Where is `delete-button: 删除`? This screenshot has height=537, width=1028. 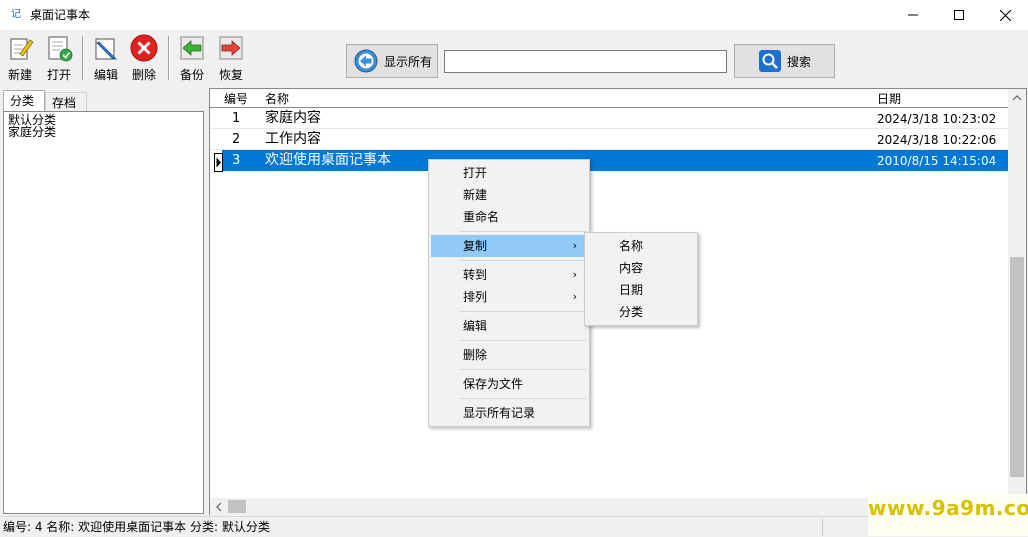
delete-button: 删除 is located at coordinates (144, 59).